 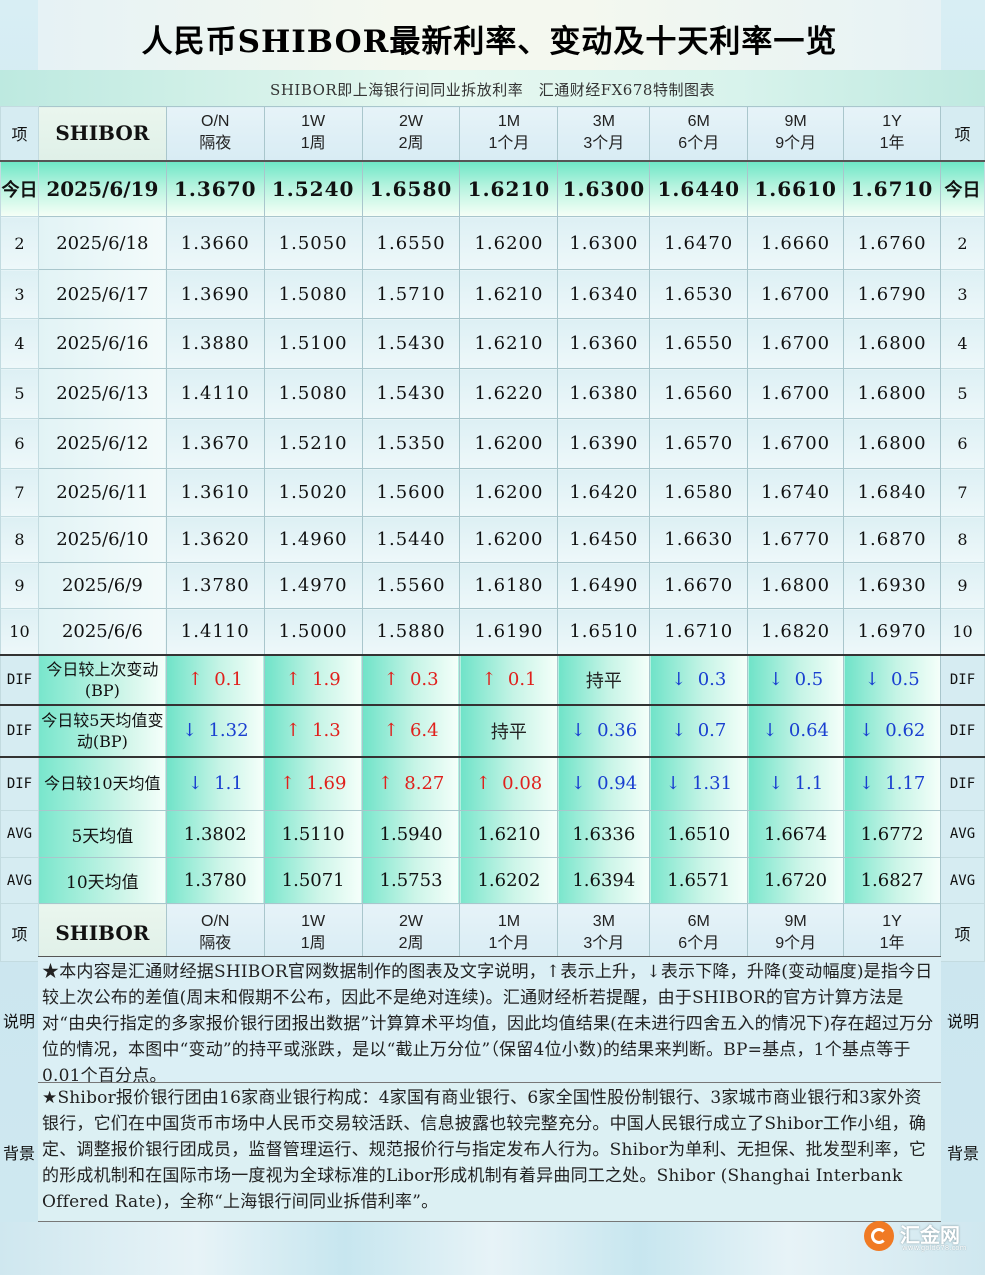 I want to click on avg-value: 1.5940, so click(x=411, y=834).